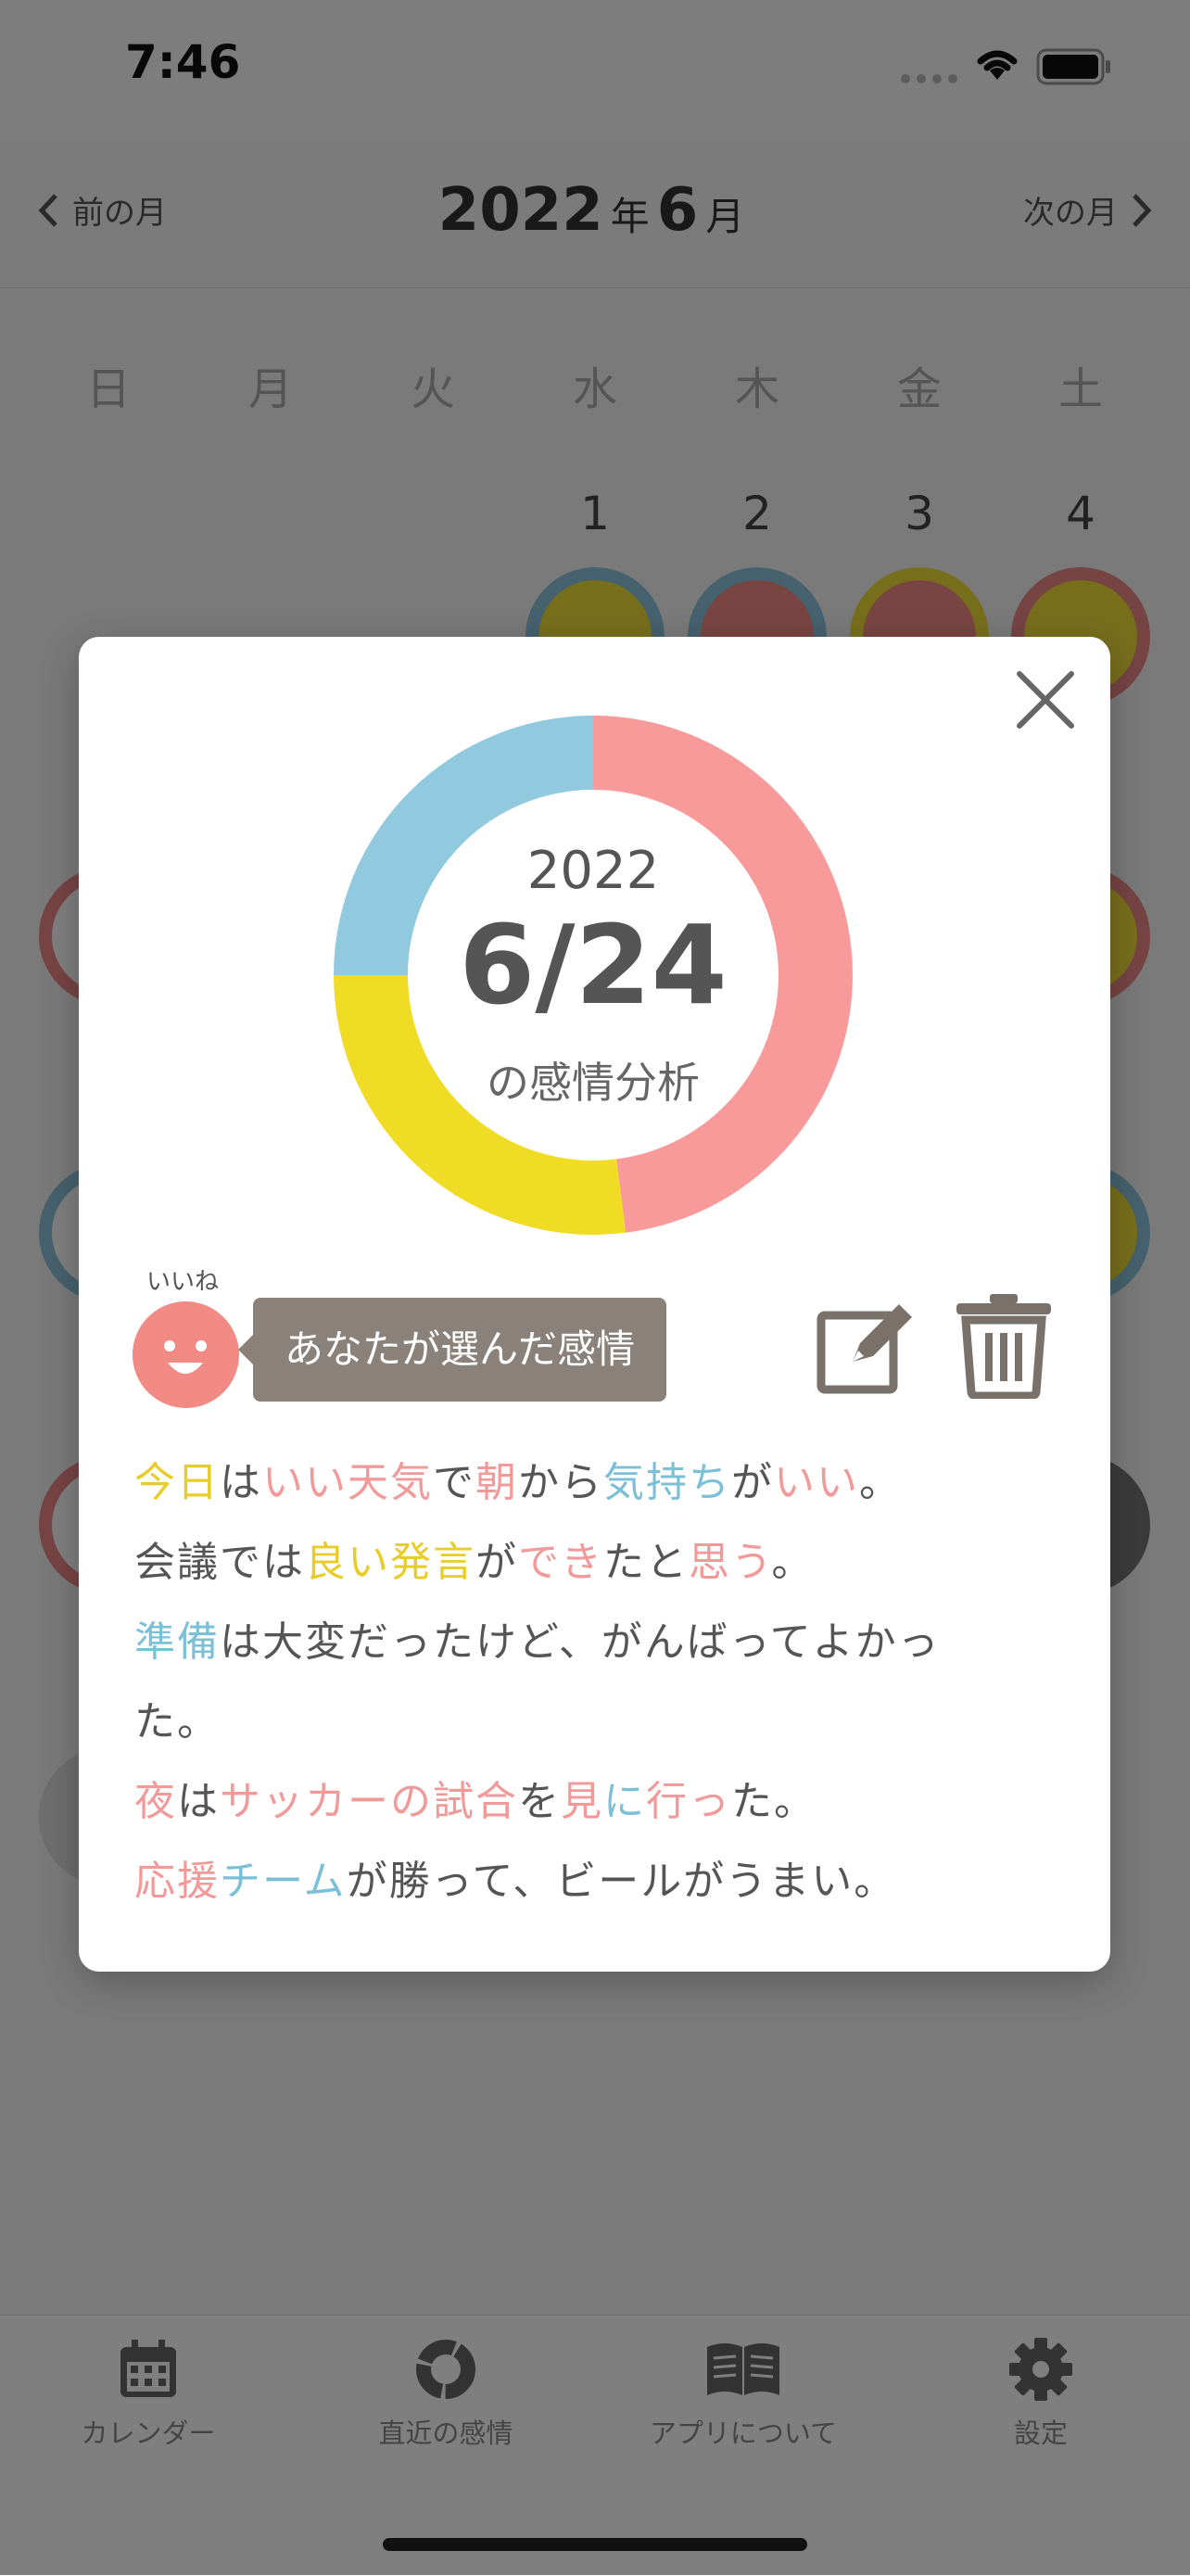  I want to click on analysis-caption: の感情分析, so click(593, 1083).